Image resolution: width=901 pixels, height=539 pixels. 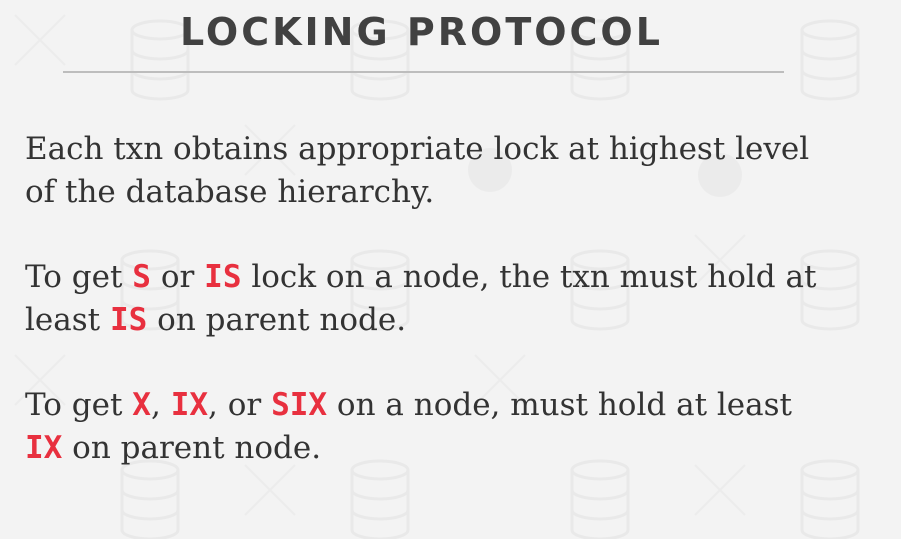 What do you see at coordinates (67, 320) in the screenshot?
I see `text-fragment: least` at bounding box center [67, 320].